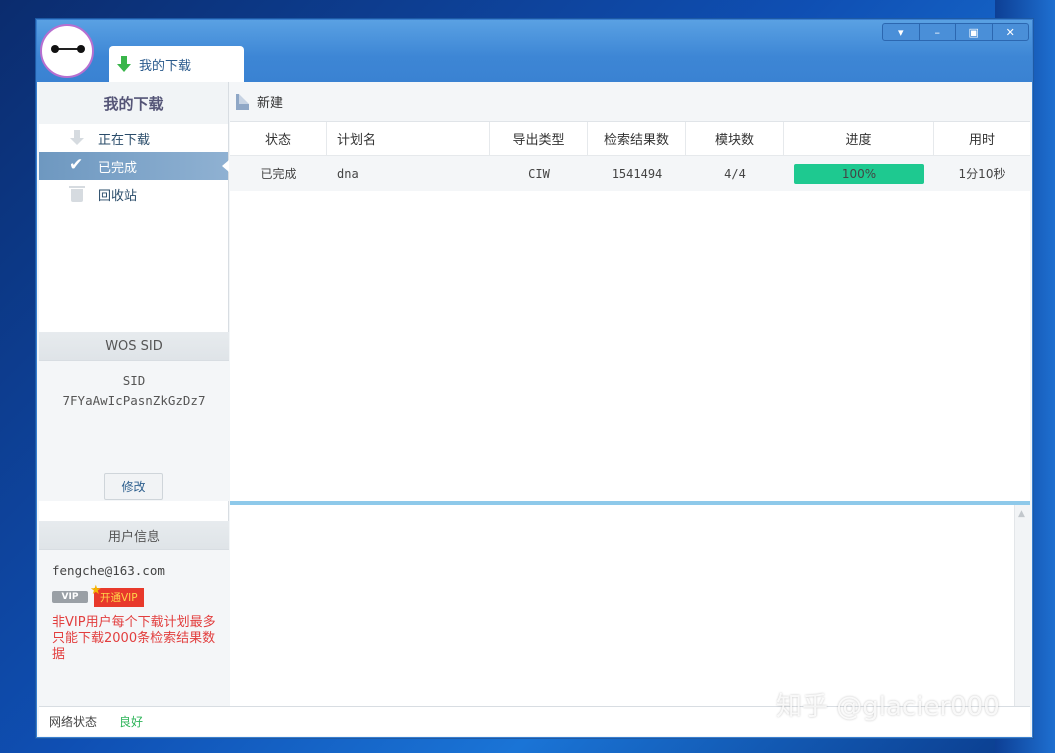  I want to click on title-bar: 我的下载 ▾ – ▣ ✕, so click(534, 51).